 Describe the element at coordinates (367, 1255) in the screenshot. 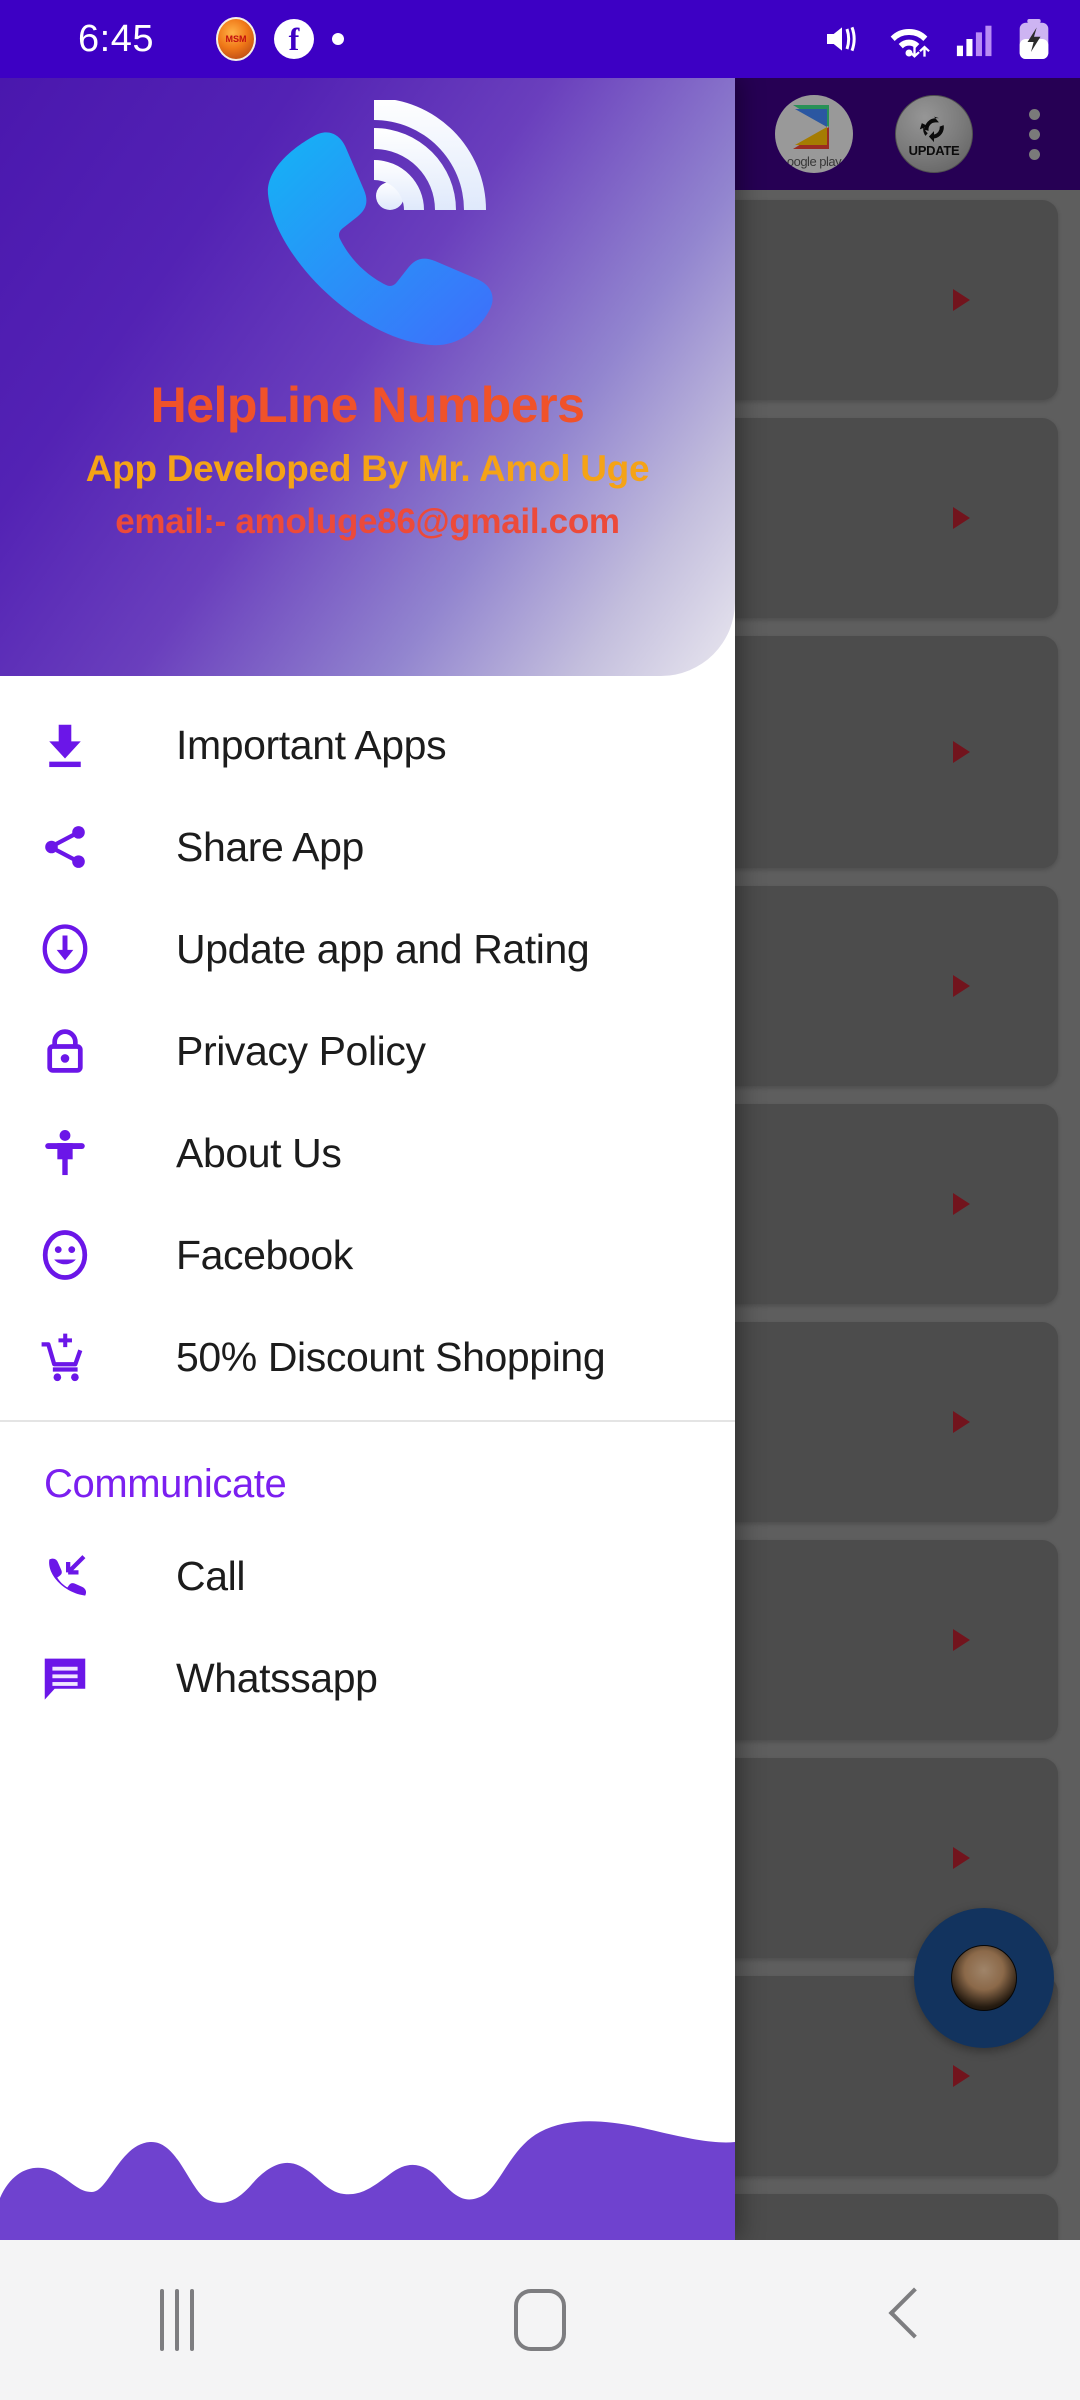

I see `drawer-item-facebook: Facebook` at that location.